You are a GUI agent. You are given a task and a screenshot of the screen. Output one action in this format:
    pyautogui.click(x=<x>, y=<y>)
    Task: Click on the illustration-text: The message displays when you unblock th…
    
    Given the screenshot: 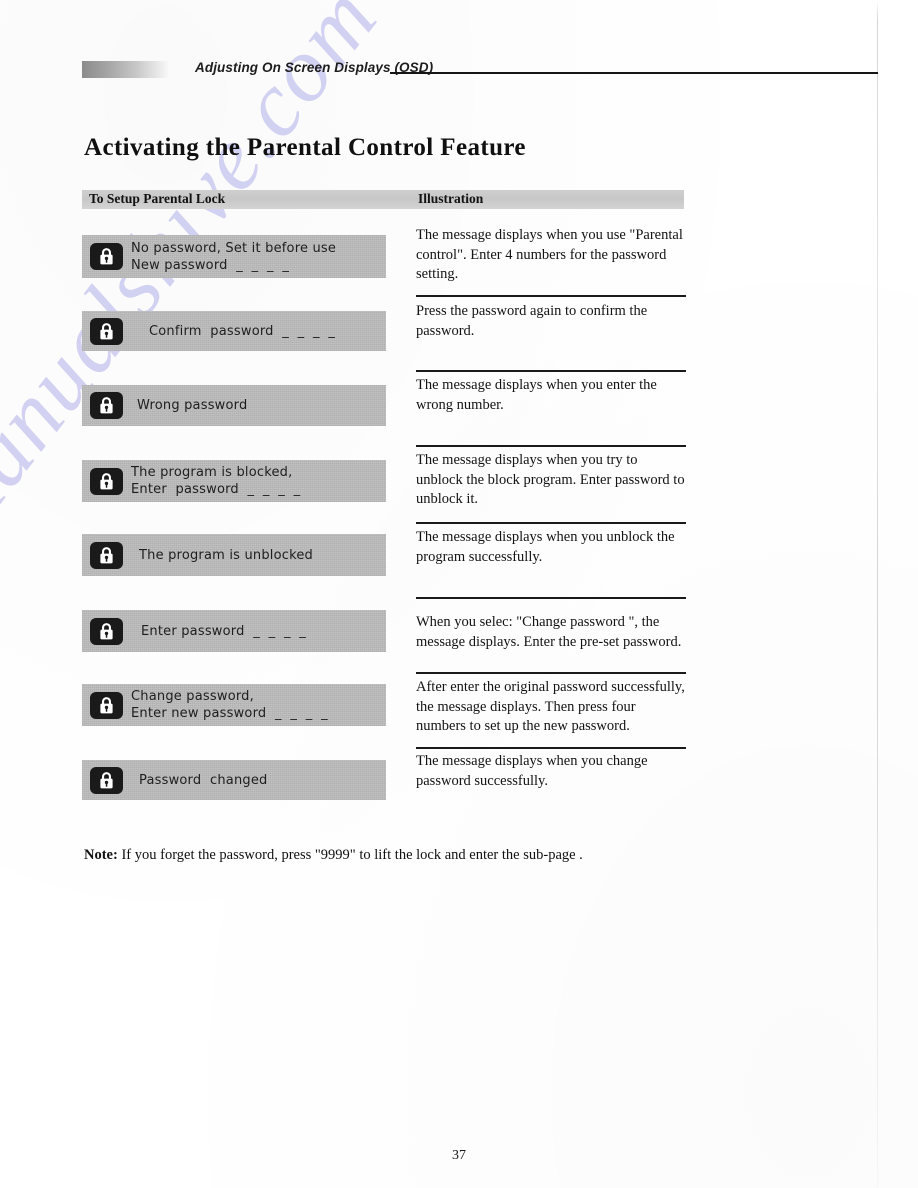 What is the action you would take?
    pyautogui.click(x=545, y=547)
    